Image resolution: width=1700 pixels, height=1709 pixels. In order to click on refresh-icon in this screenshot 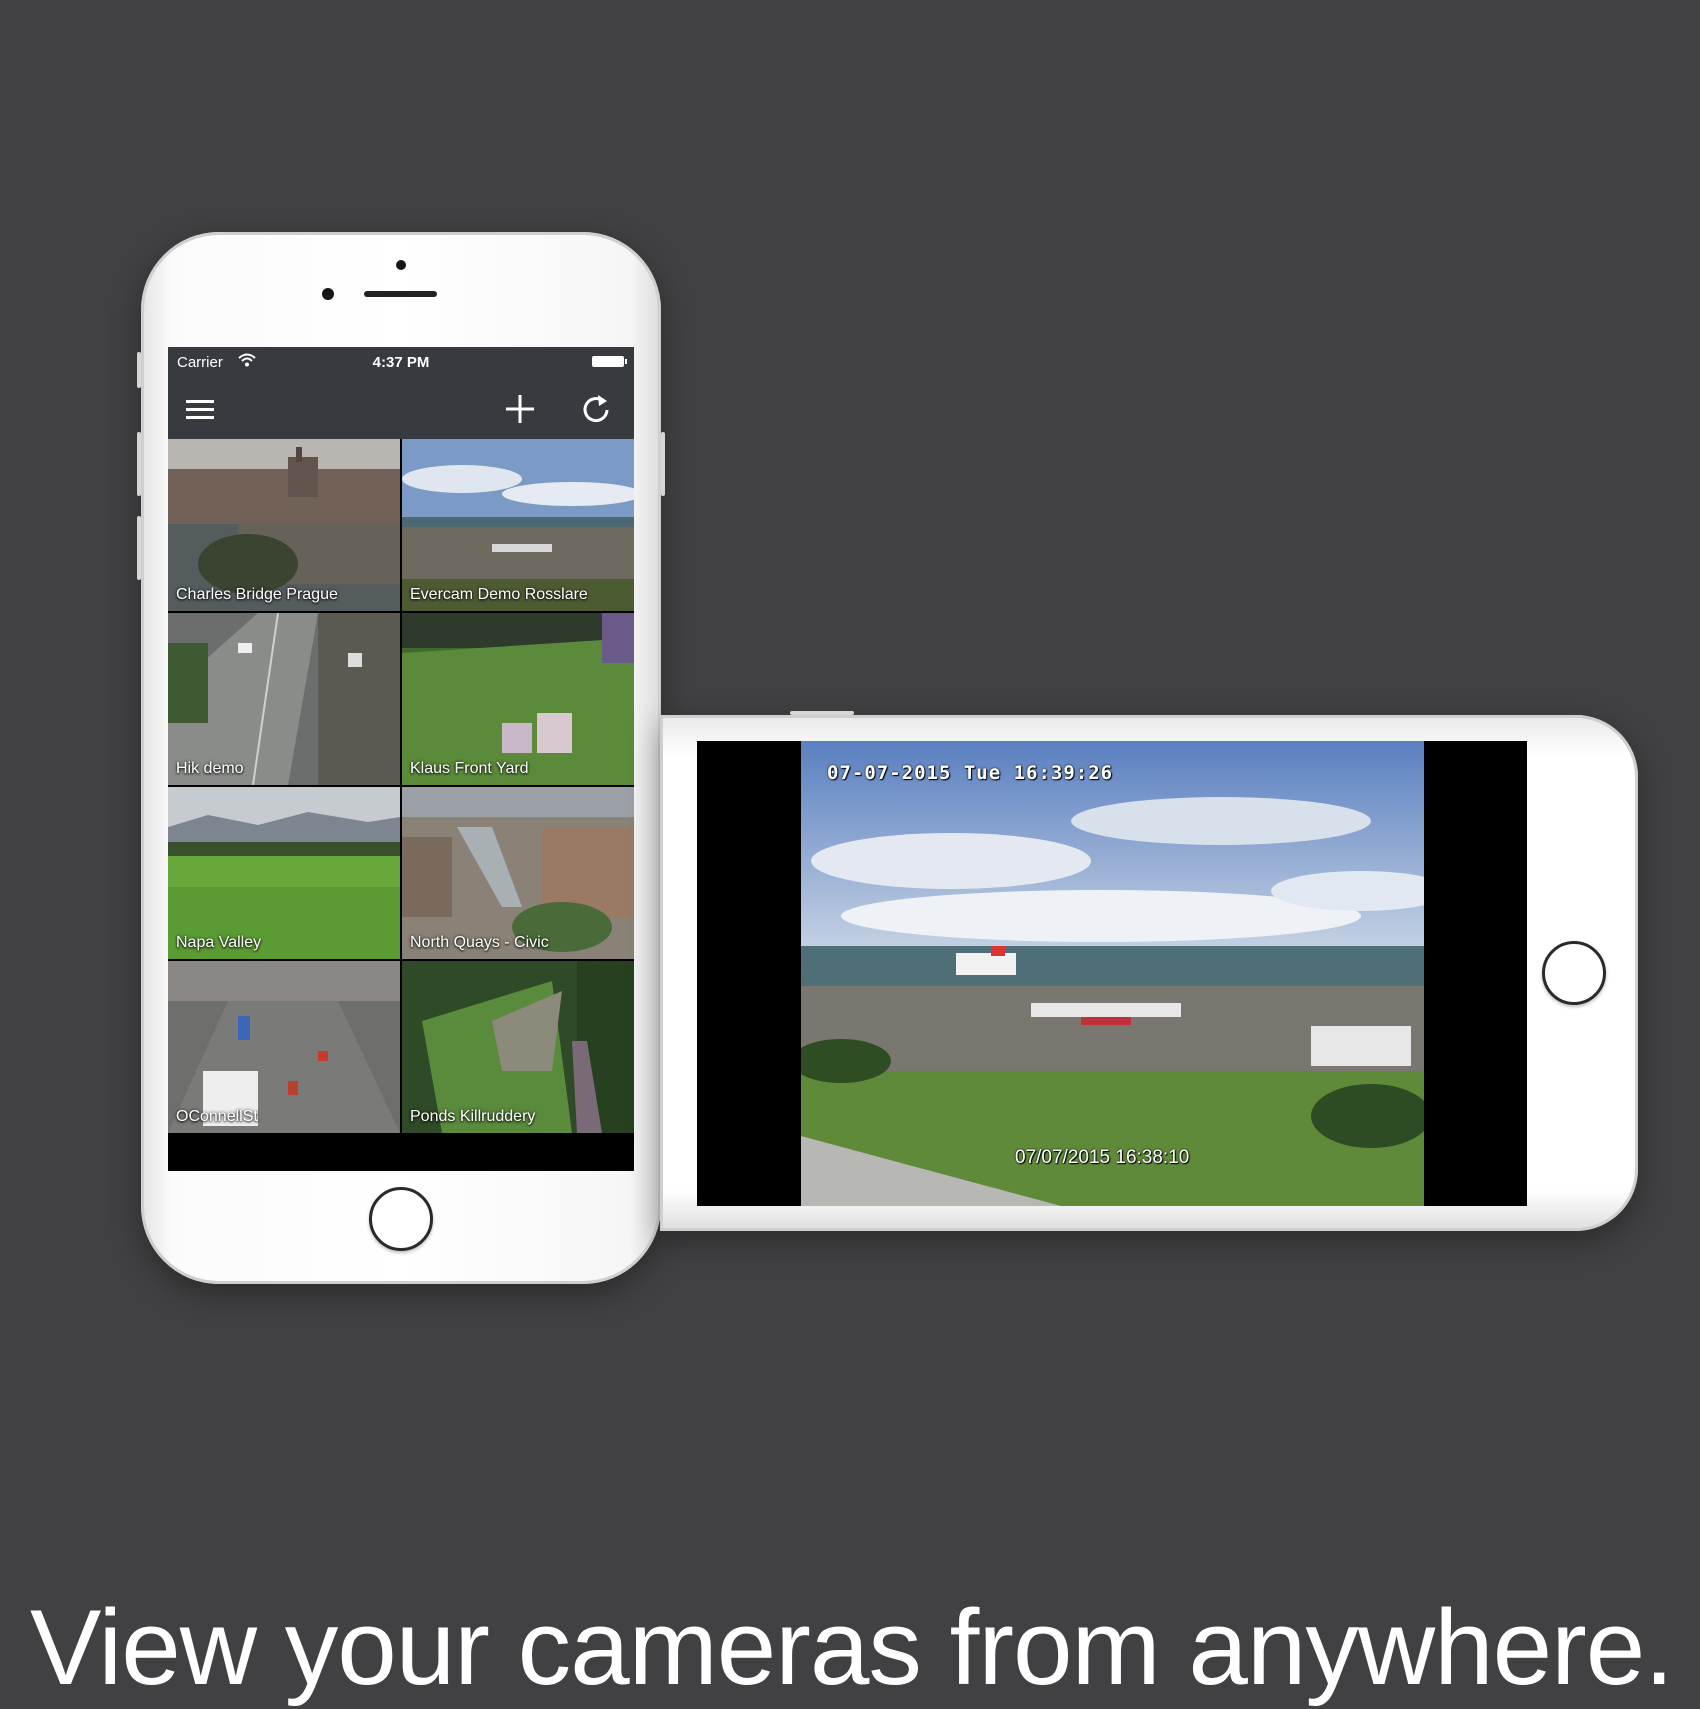, I will do `click(596, 409)`.